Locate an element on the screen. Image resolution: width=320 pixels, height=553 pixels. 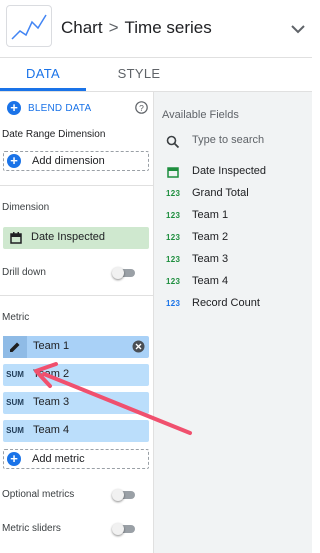
field-name: Record Count is located at coordinates (226, 303).